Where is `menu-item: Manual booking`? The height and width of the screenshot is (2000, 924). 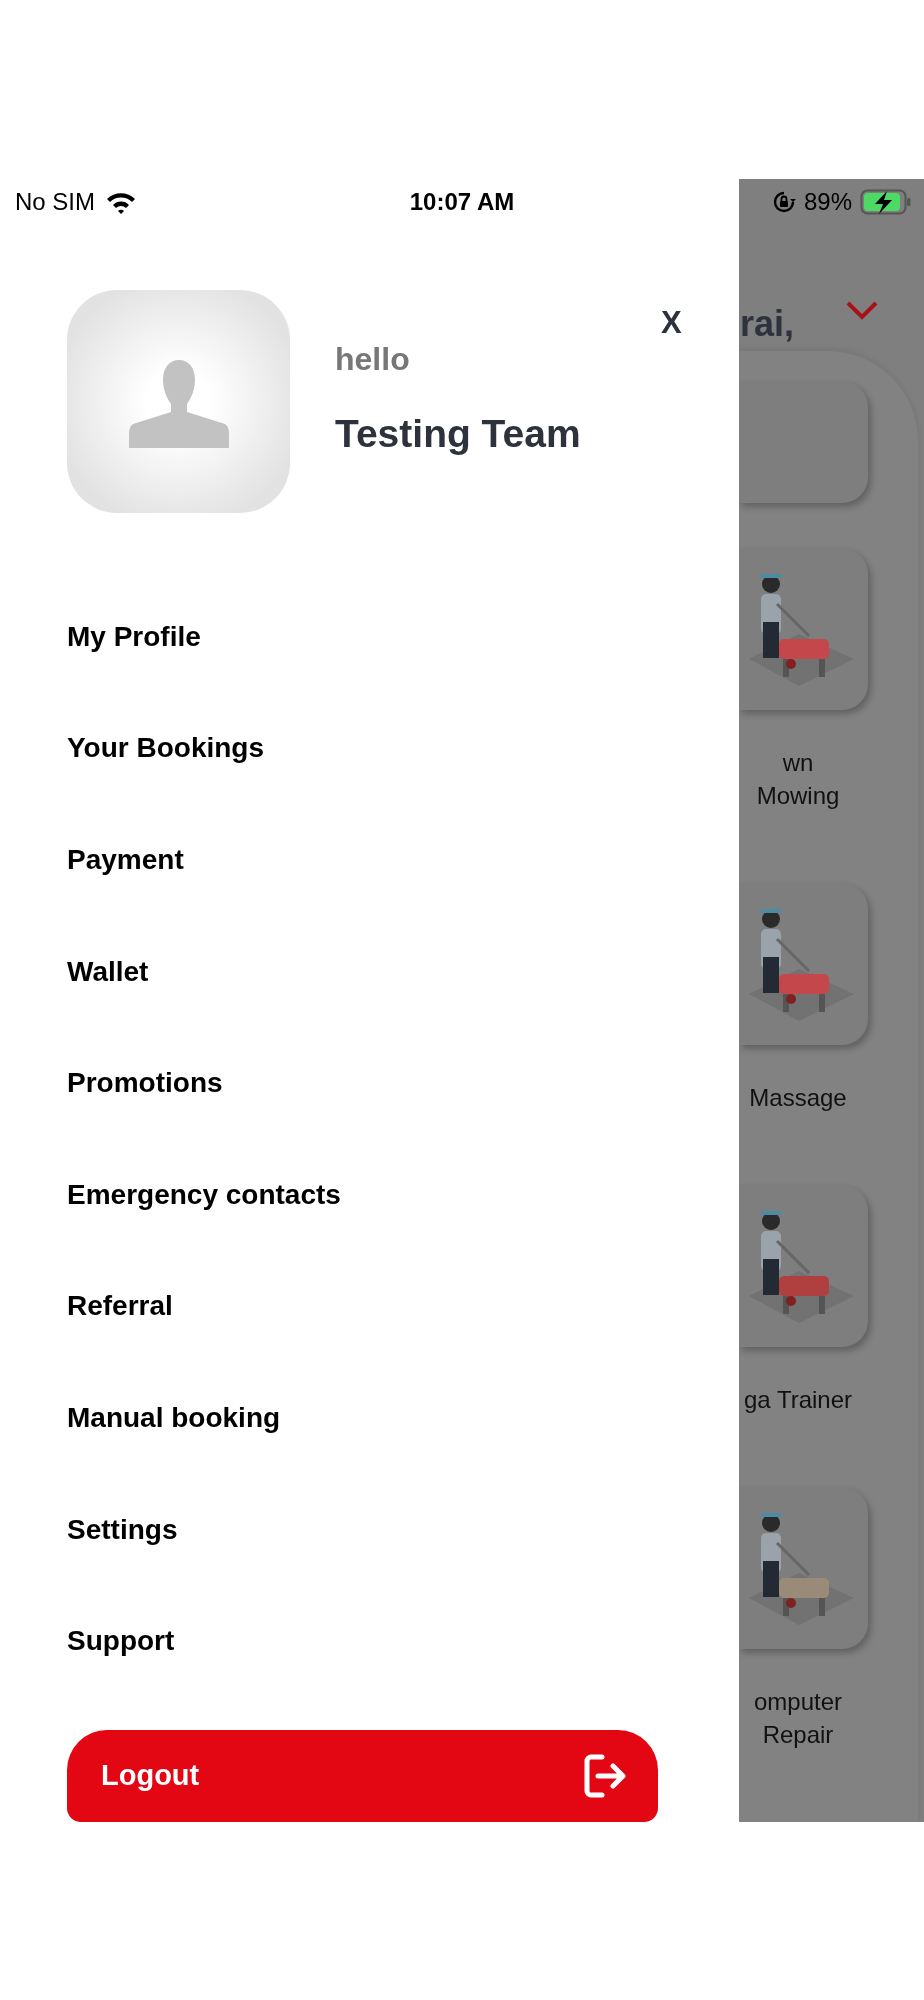
menu-item: Manual booking is located at coordinates (174, 1417).